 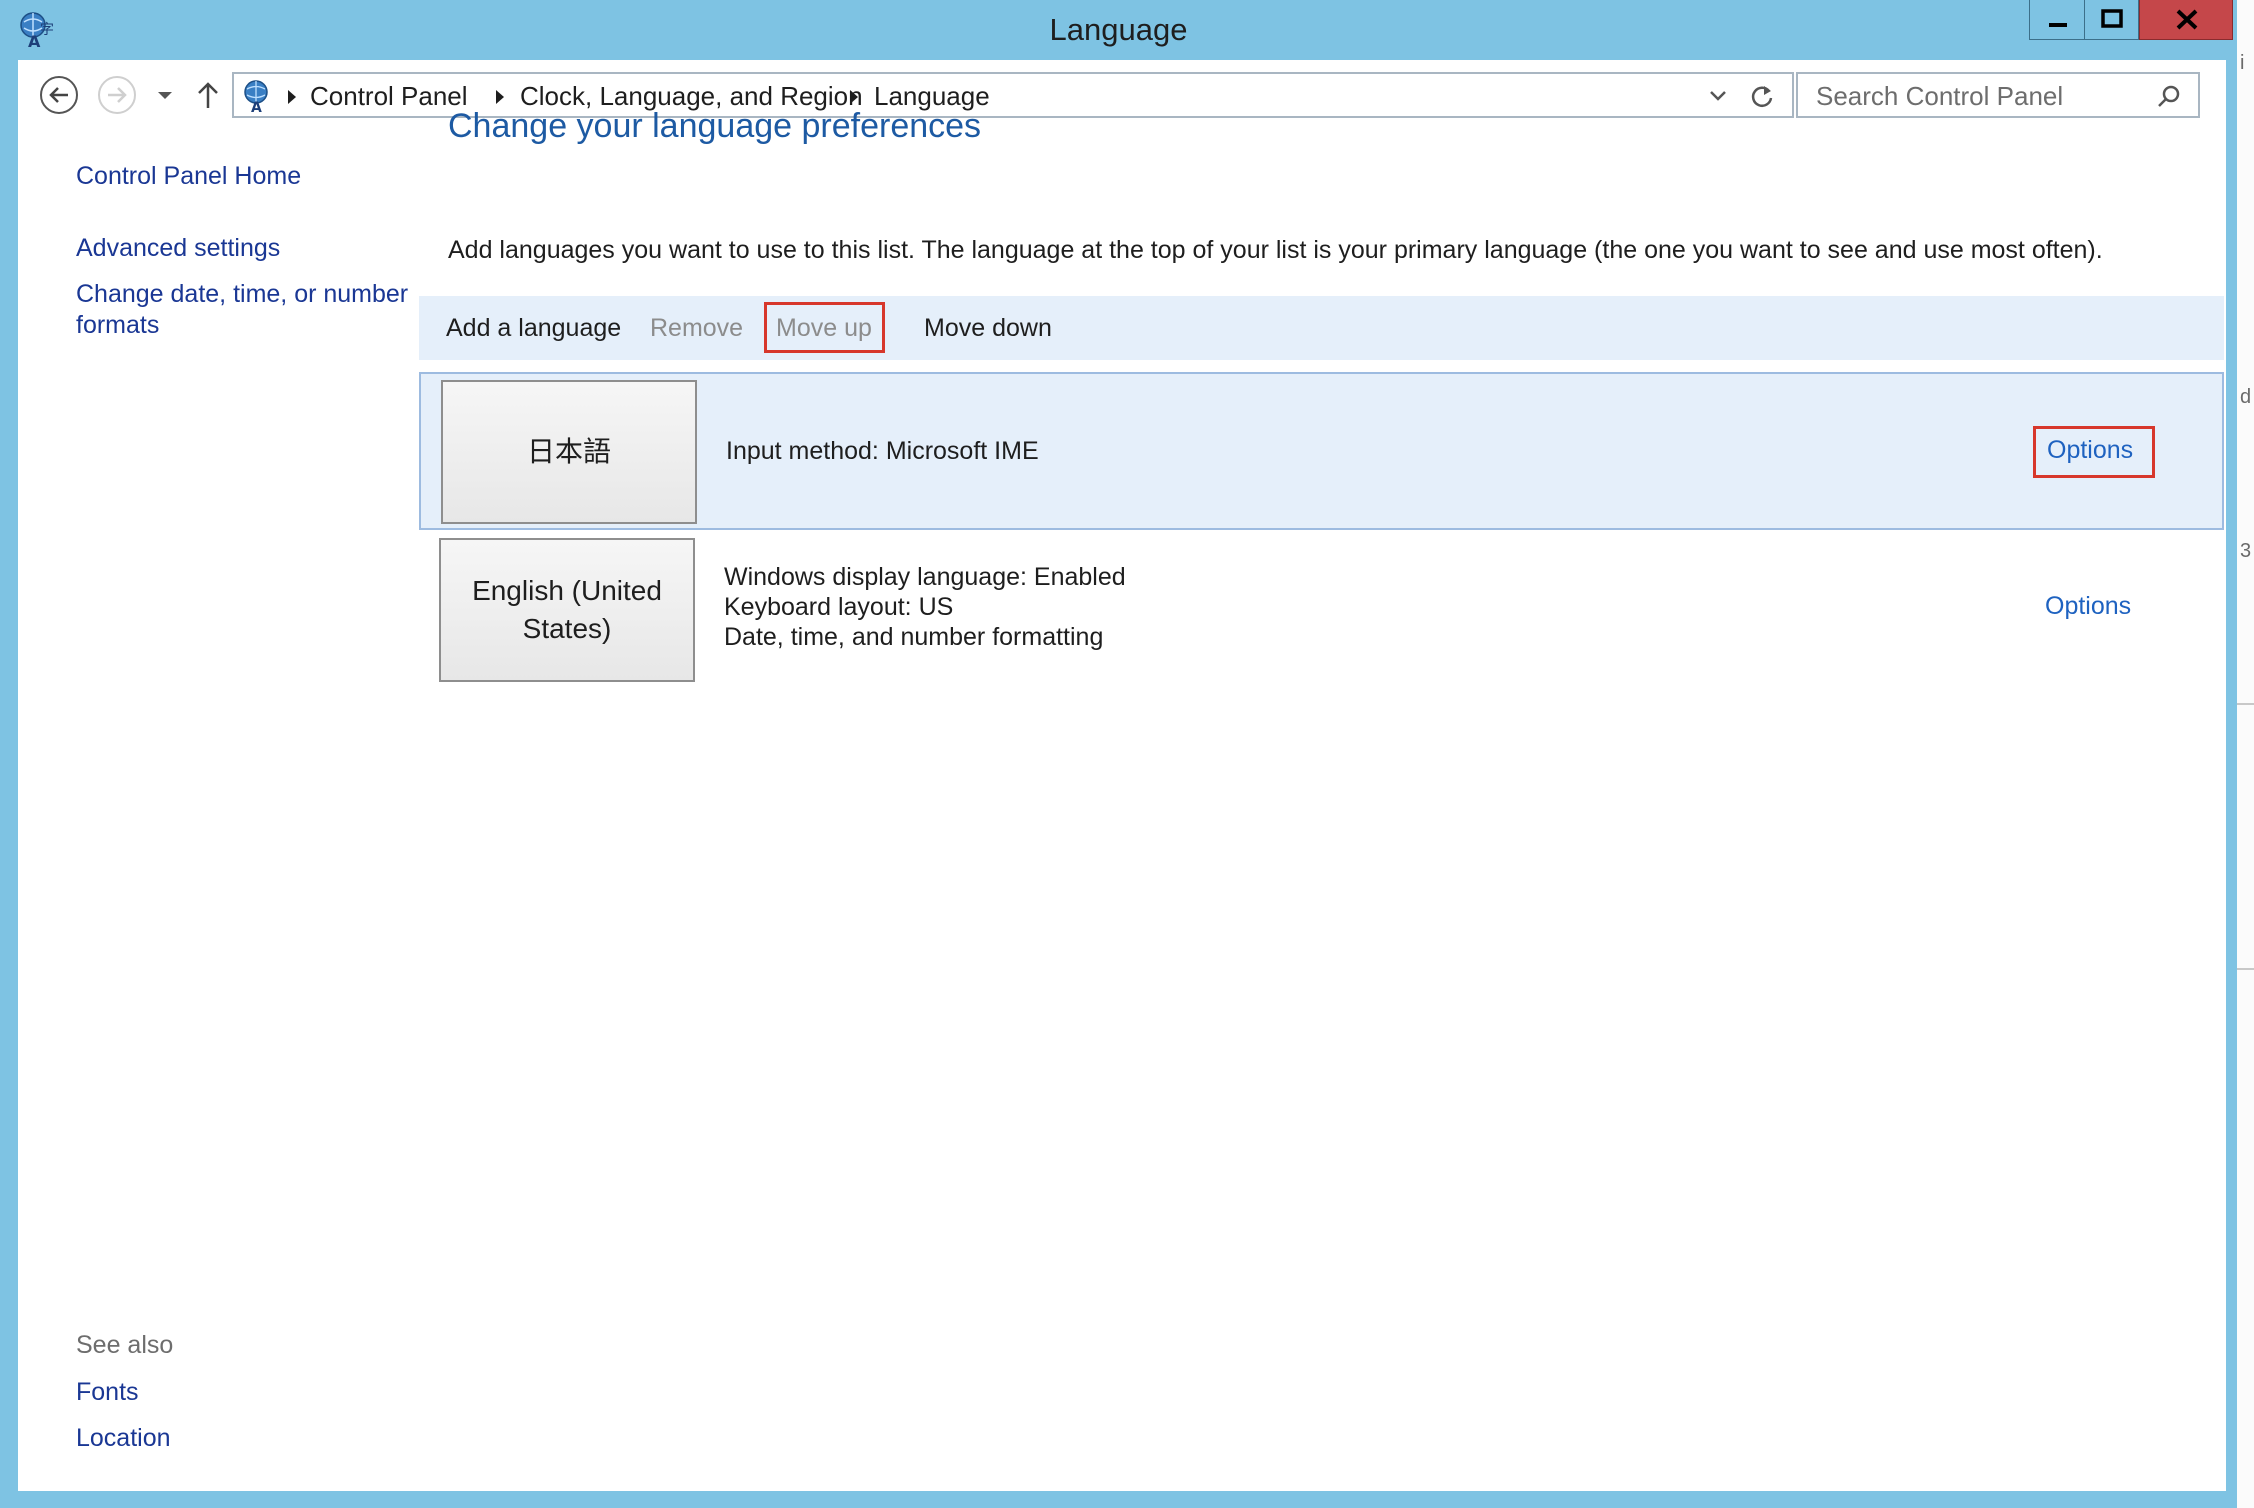 I want to click on display-language-text: Windows display language: Enabled, so click(x=925, y=577).